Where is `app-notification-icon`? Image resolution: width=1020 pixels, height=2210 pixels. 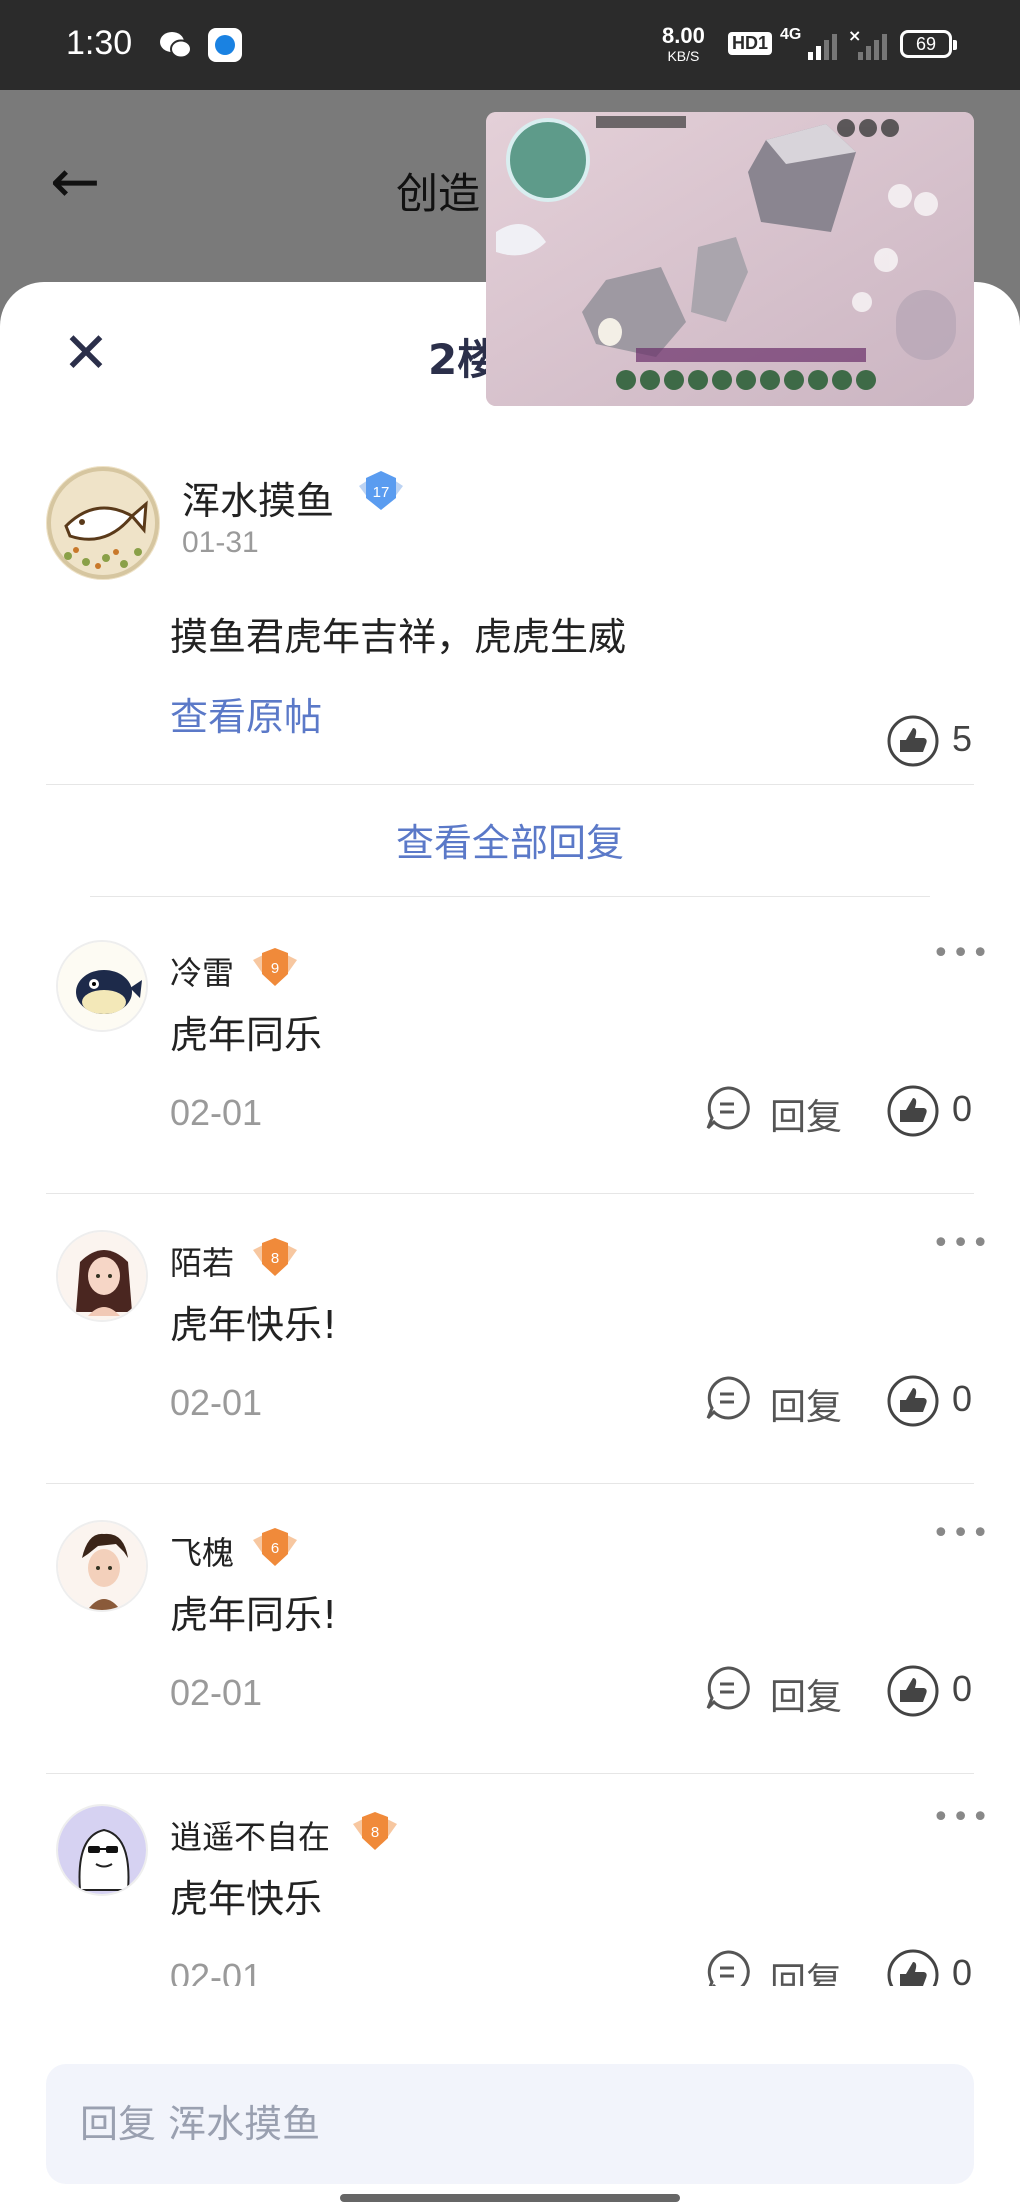 app-notification-icon is located at coordinates (225, 45).